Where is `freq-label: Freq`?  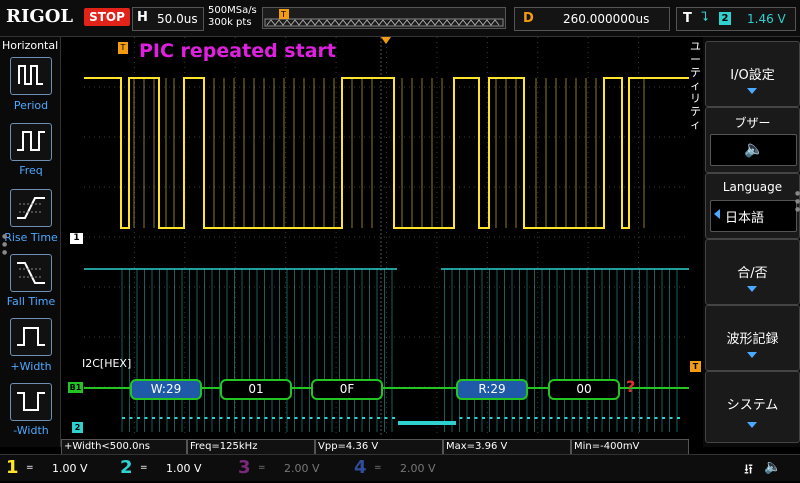
freq-label: Freq is located at coordinates (31, 170).